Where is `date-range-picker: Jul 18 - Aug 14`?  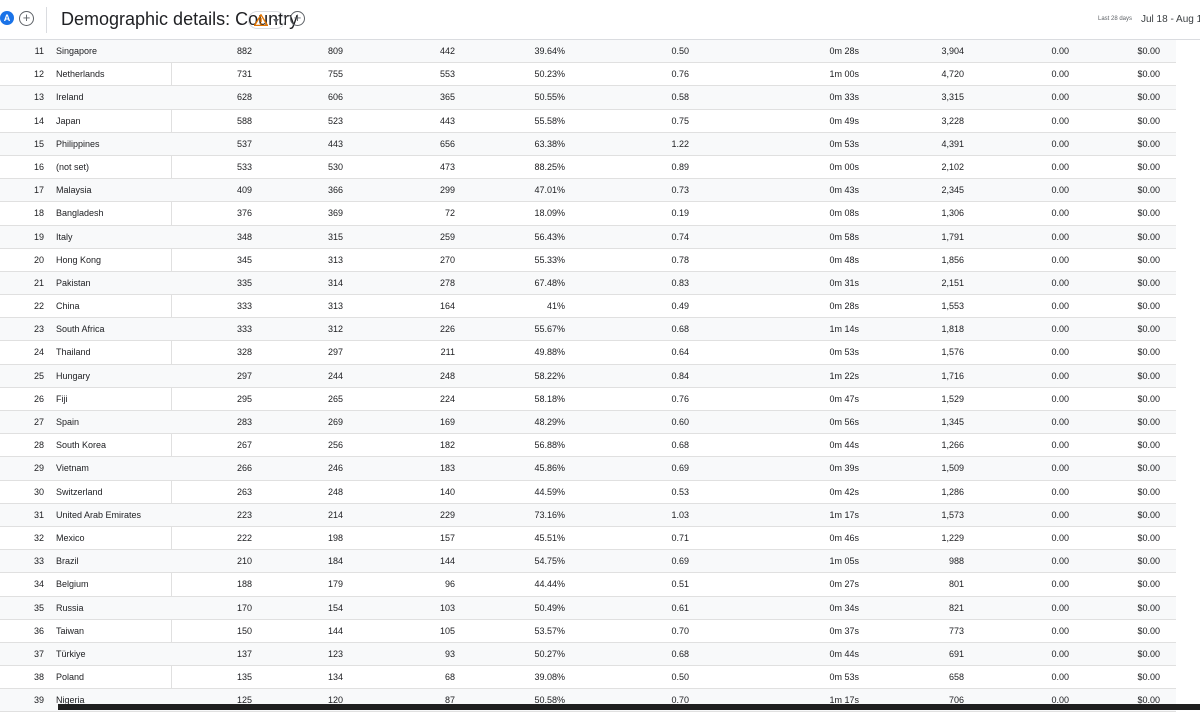 date-range-picker: Jul 18 - Aug 14 is located at coordinates (1170, 19).